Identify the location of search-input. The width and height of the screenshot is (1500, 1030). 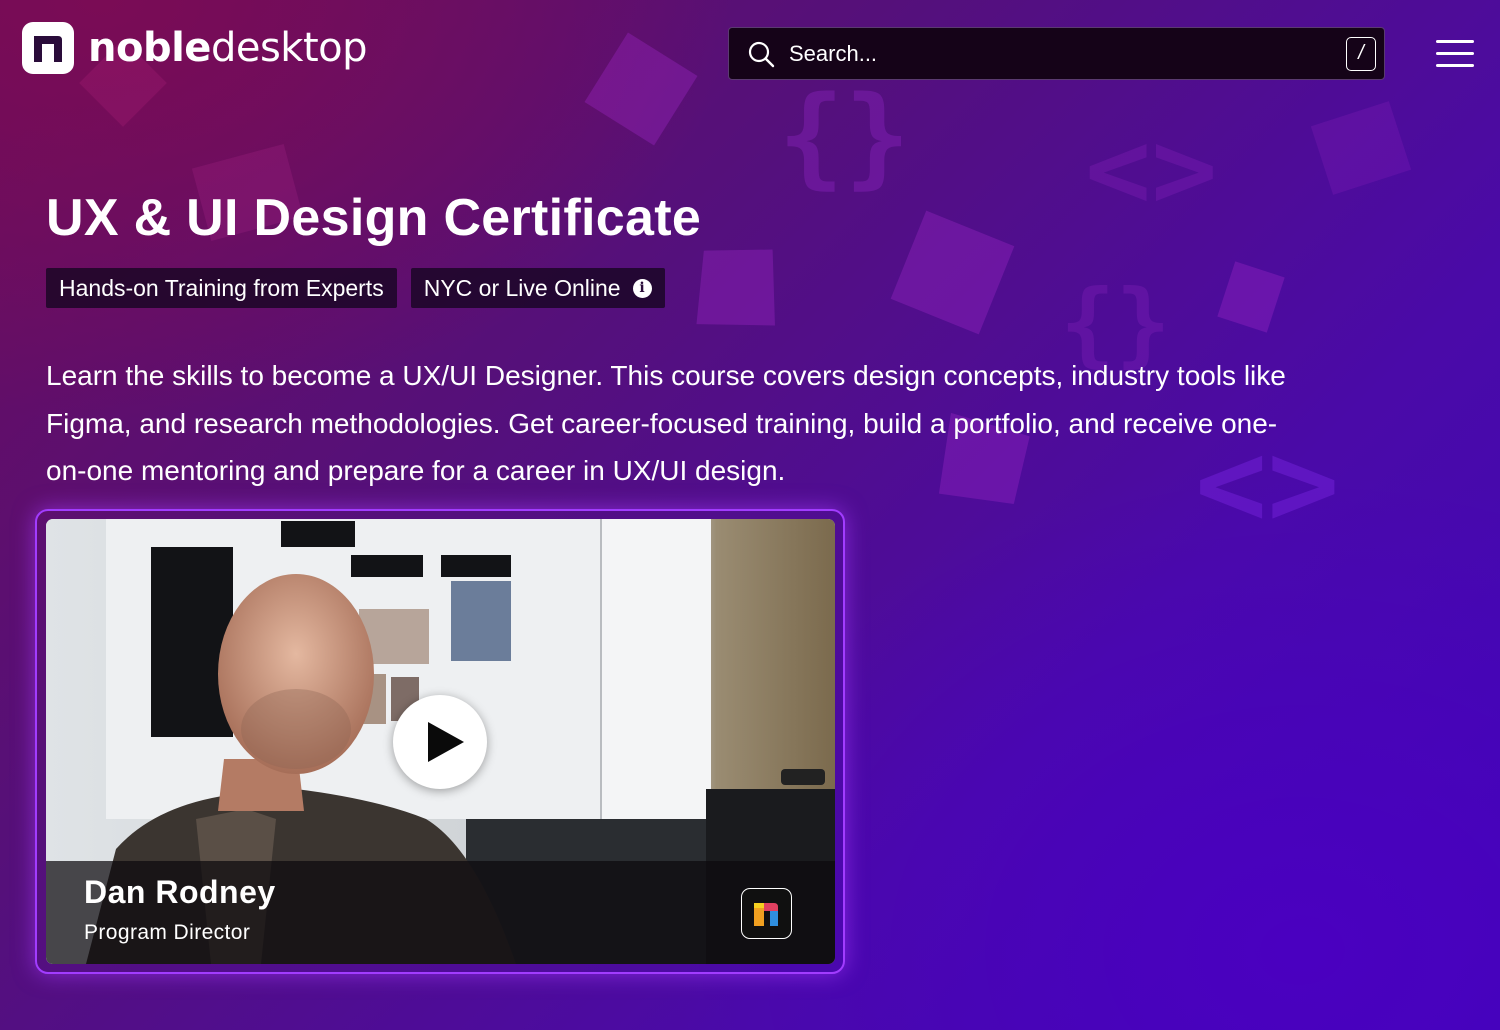
(1066, 53).